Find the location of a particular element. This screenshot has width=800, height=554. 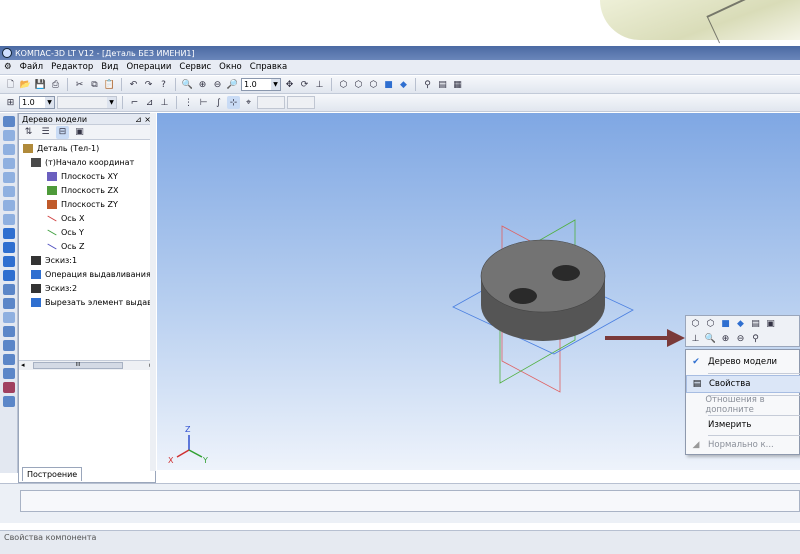

paste-icon: 📋 is located at coordinates (109, 84).